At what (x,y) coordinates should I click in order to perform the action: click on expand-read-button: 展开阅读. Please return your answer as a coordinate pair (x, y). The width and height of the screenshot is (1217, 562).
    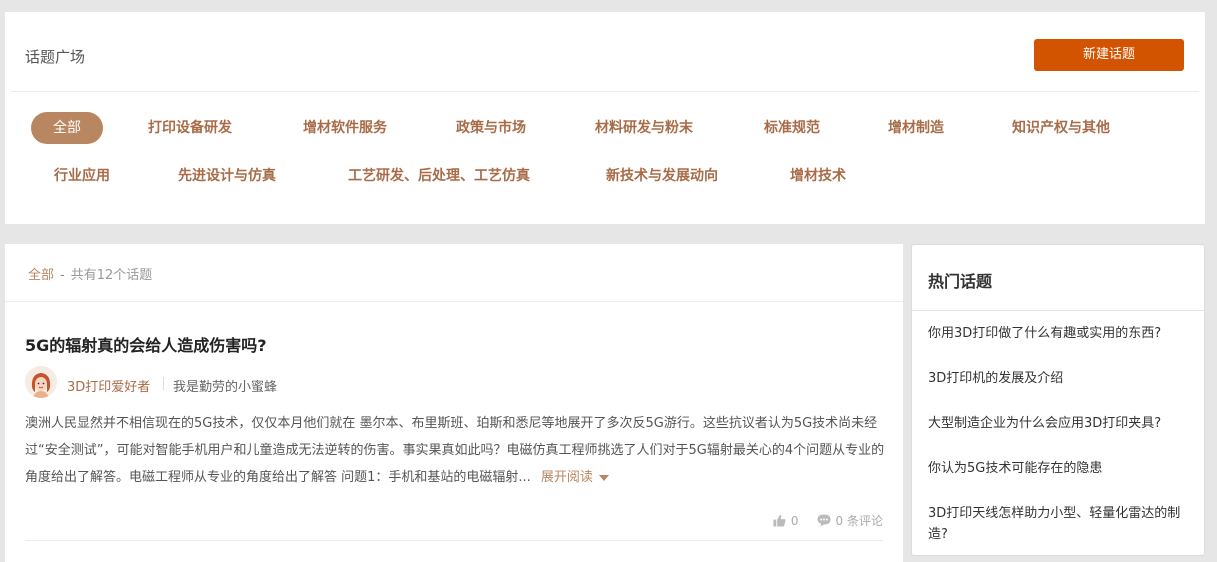
    Looking at the image, I should click on (575, 477).